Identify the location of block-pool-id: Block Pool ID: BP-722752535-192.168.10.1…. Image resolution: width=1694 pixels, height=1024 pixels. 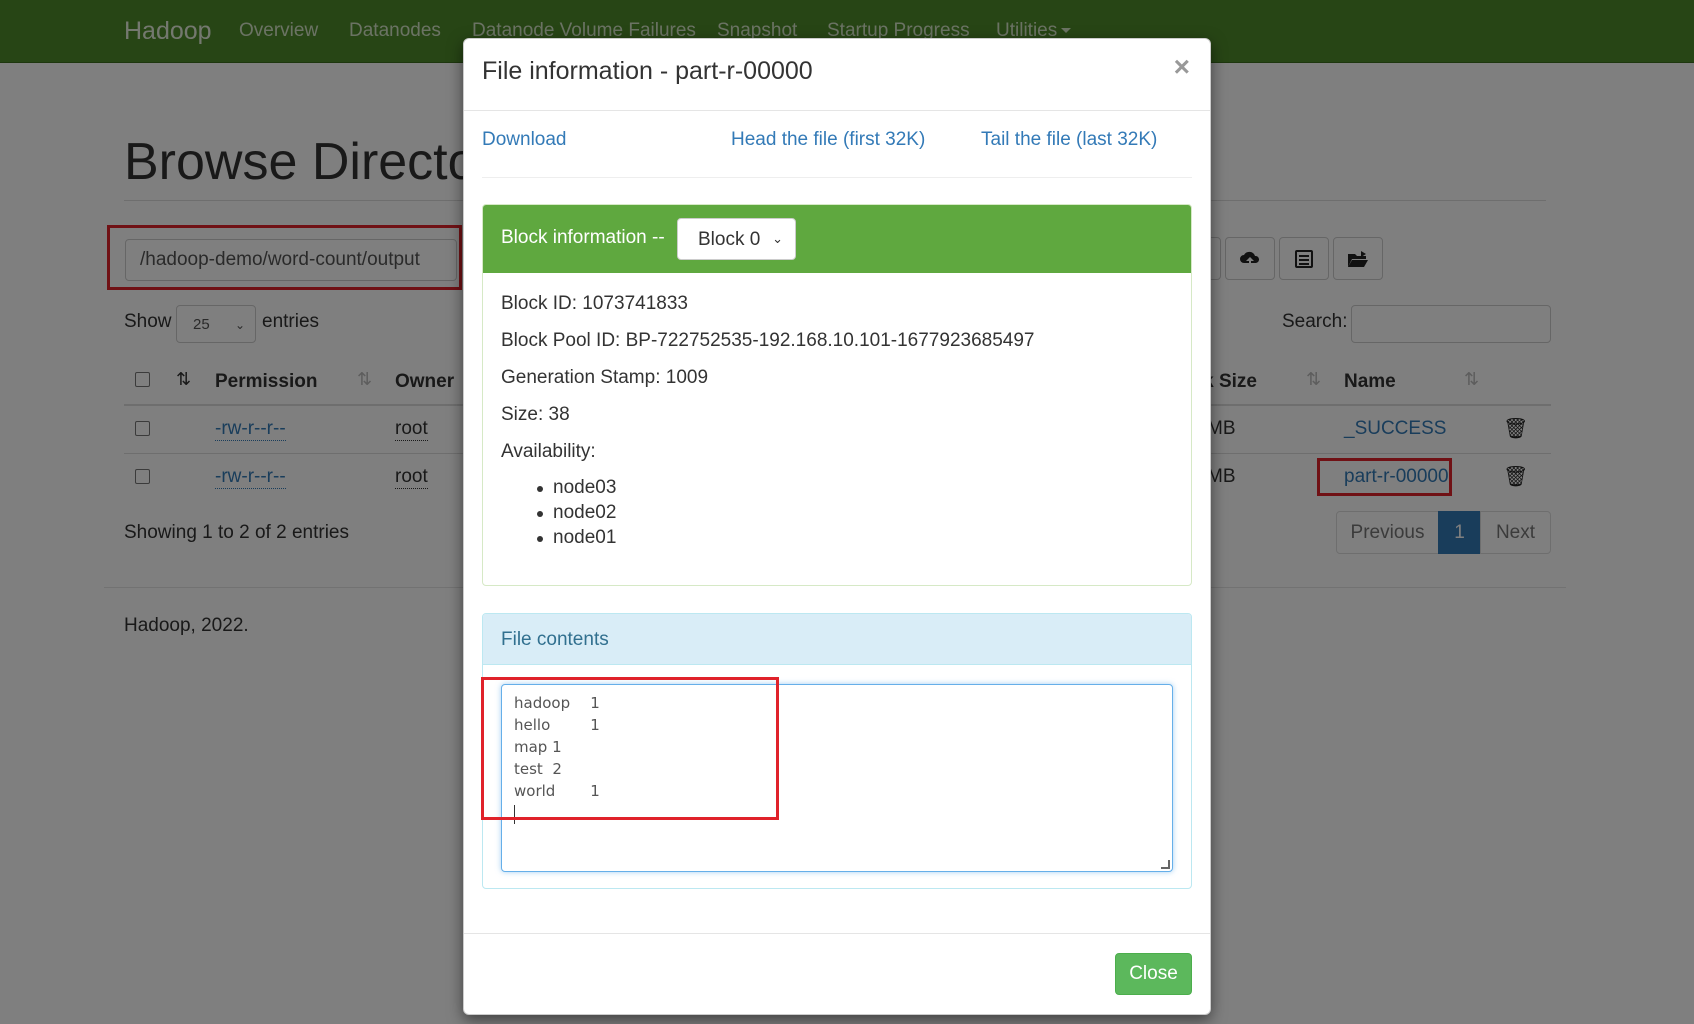
(768, 340).